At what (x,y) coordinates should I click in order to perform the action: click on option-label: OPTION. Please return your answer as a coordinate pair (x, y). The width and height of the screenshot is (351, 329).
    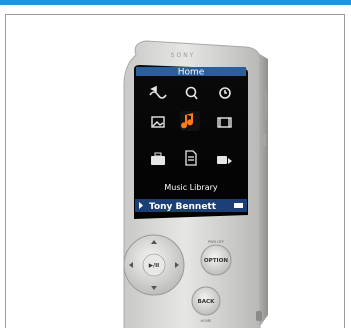
    Looking at the image, I should click on (216, 261).